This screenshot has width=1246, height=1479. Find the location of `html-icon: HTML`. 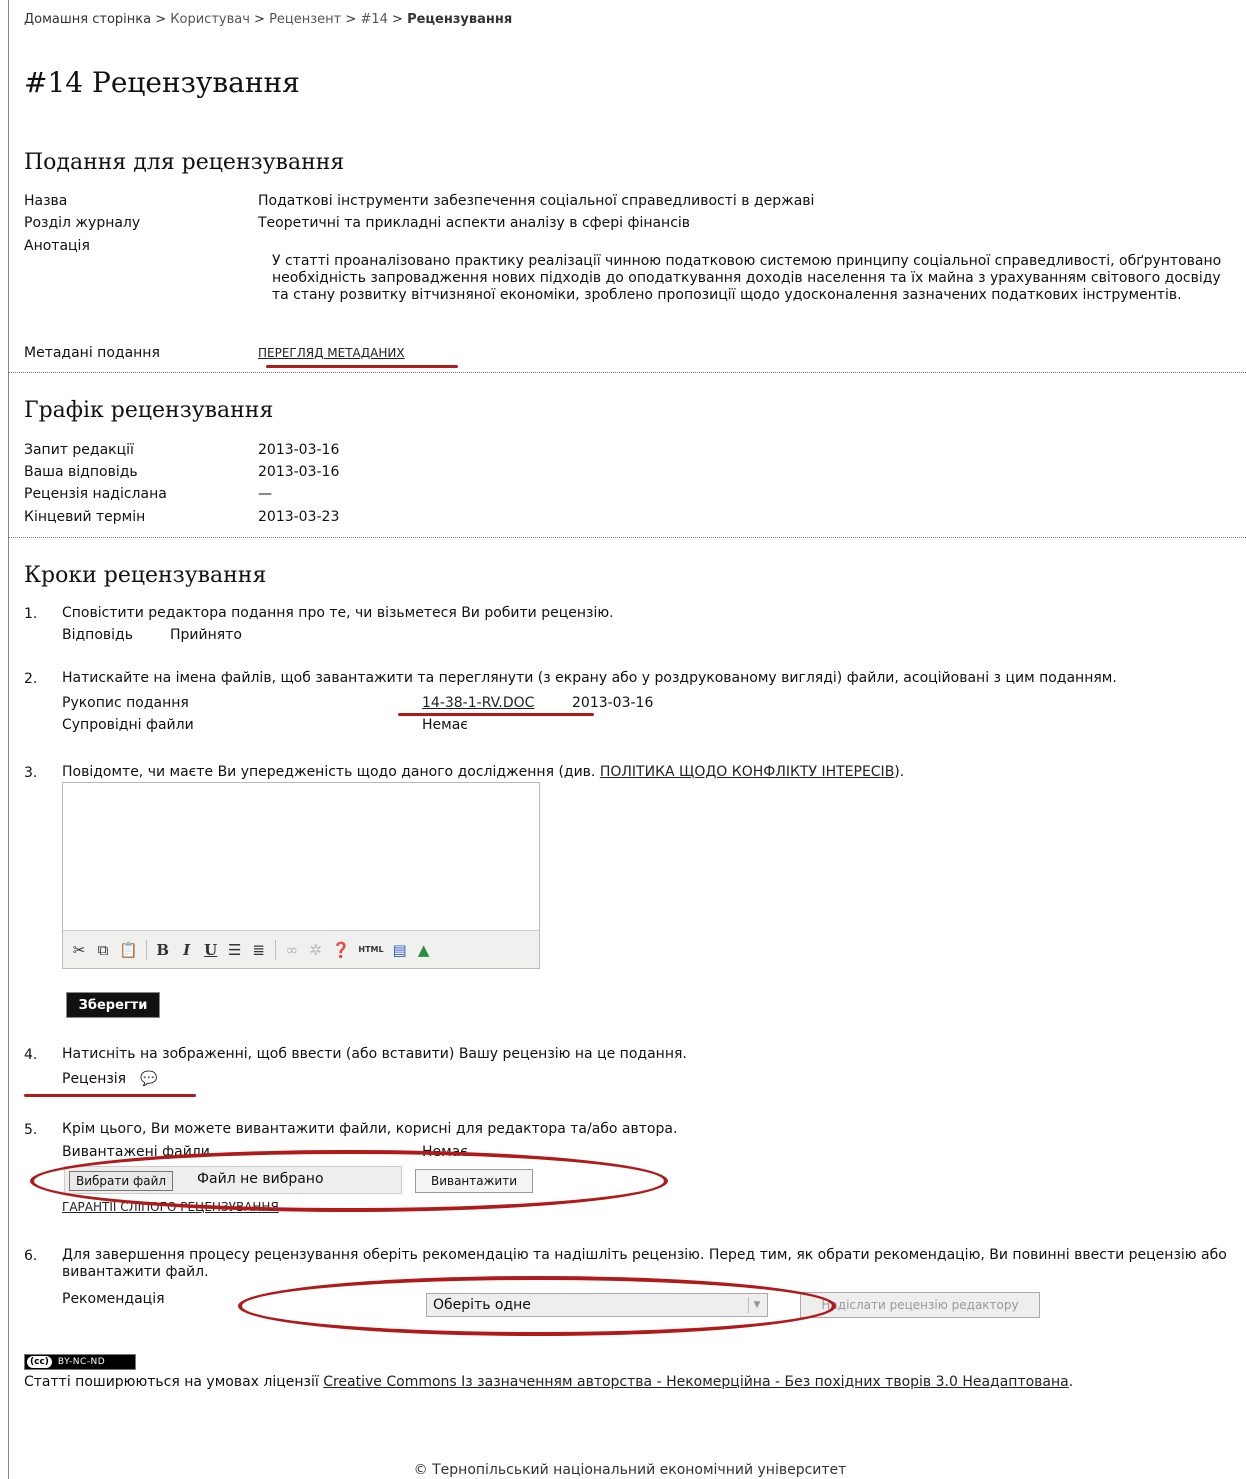

html-icon: HTML is located at coordinates (370, 949).